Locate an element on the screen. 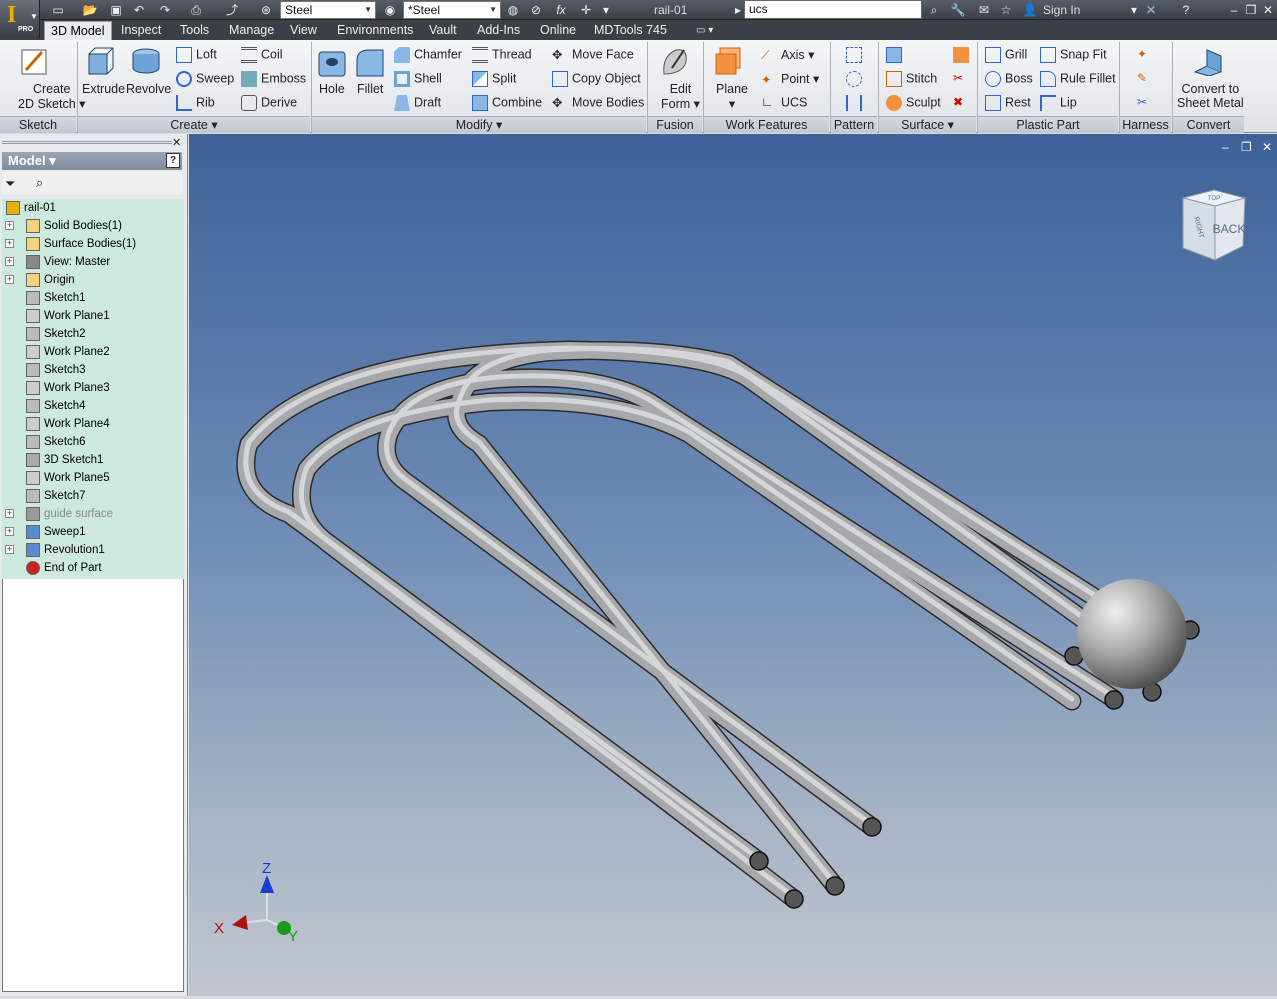  boss-button: Boss is located at coordinates (1009, 79).